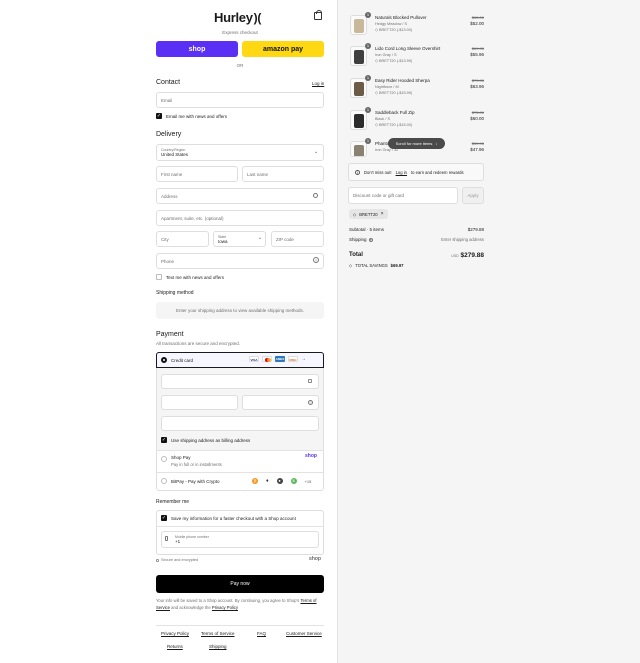  I want to click on credit-card-row: Credit card, so click(177, 360).